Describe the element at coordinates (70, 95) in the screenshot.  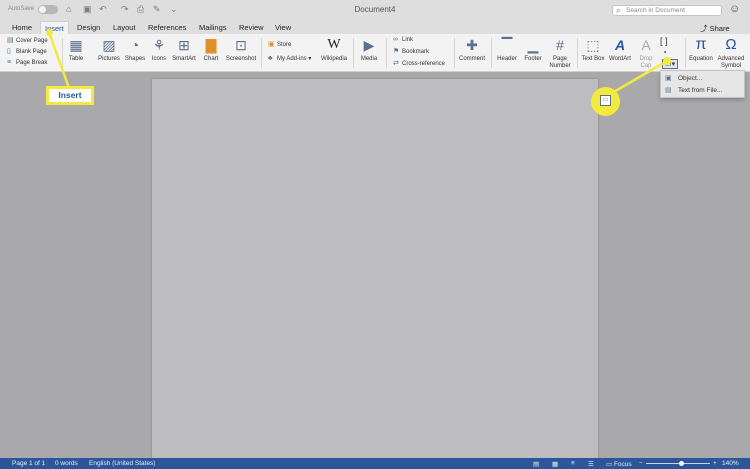
I see `annotation-label: Insert` at that location.